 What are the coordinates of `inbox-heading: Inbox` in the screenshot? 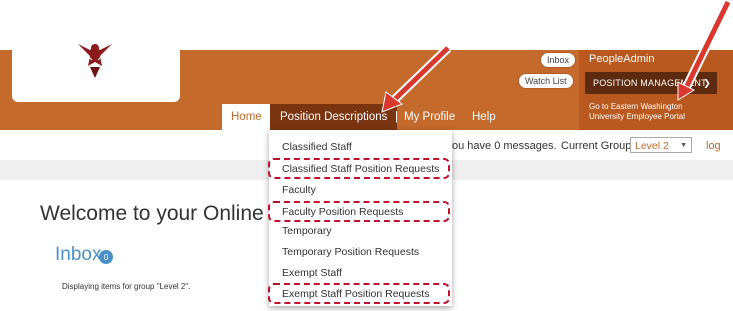 It's located at (78, 254).